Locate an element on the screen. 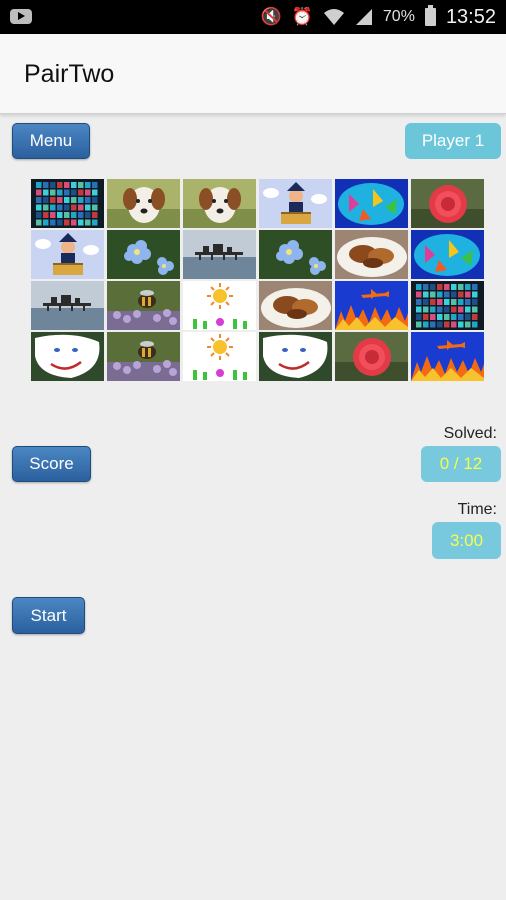  wifi-icon is located at coordinates (333, 17).